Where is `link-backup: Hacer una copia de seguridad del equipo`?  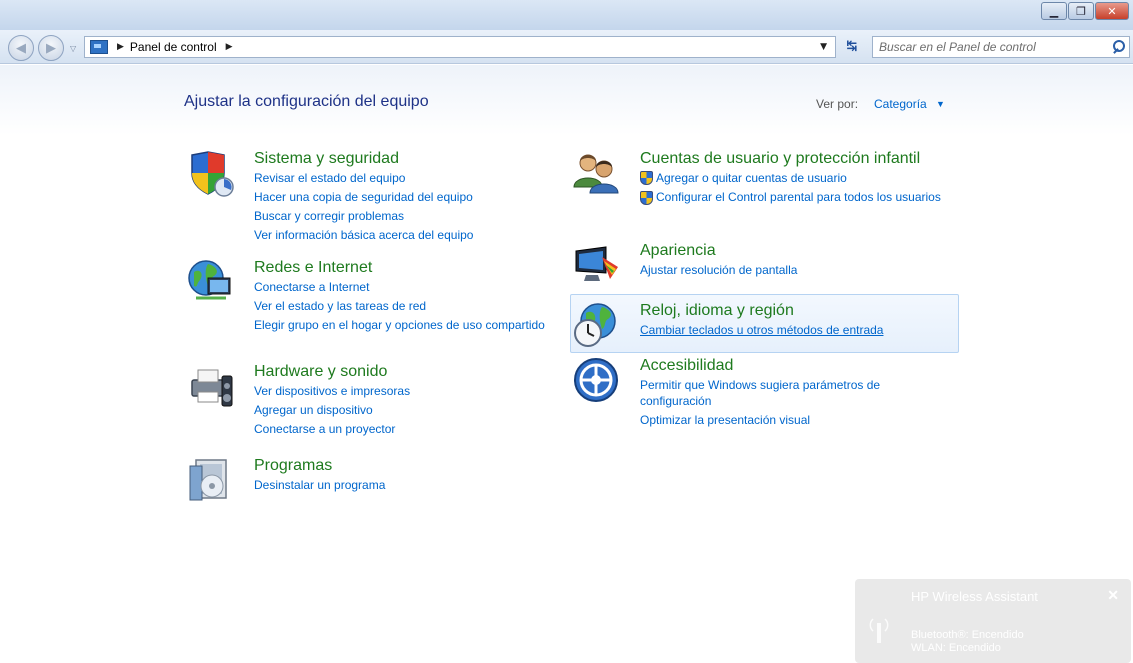 link-backup: Hacer una copia de seguridad del equipo is located at coordinates (414, 197).